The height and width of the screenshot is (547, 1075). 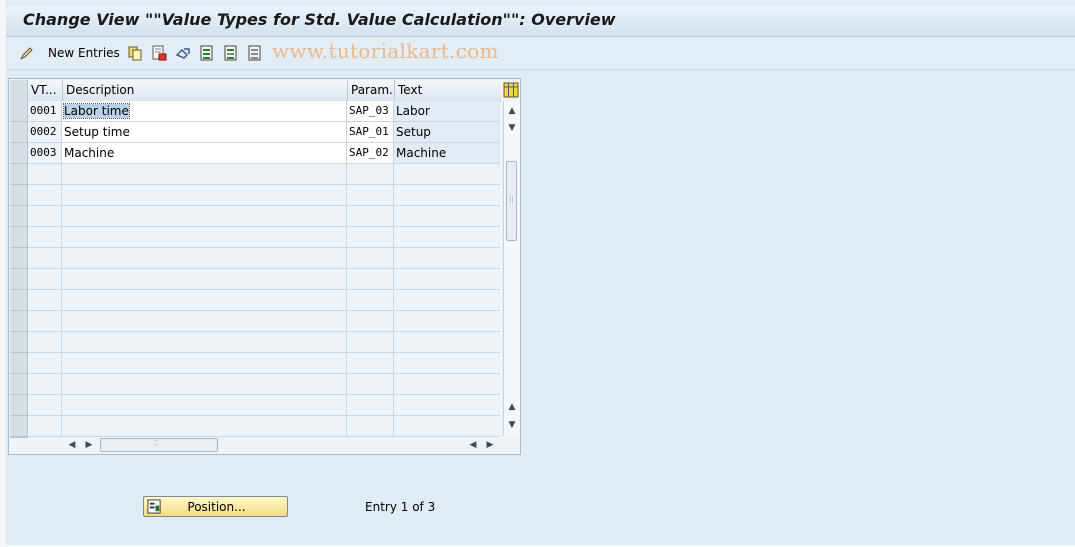 I want to click on cell-param: SAP_01, so click(x=370, y=132).